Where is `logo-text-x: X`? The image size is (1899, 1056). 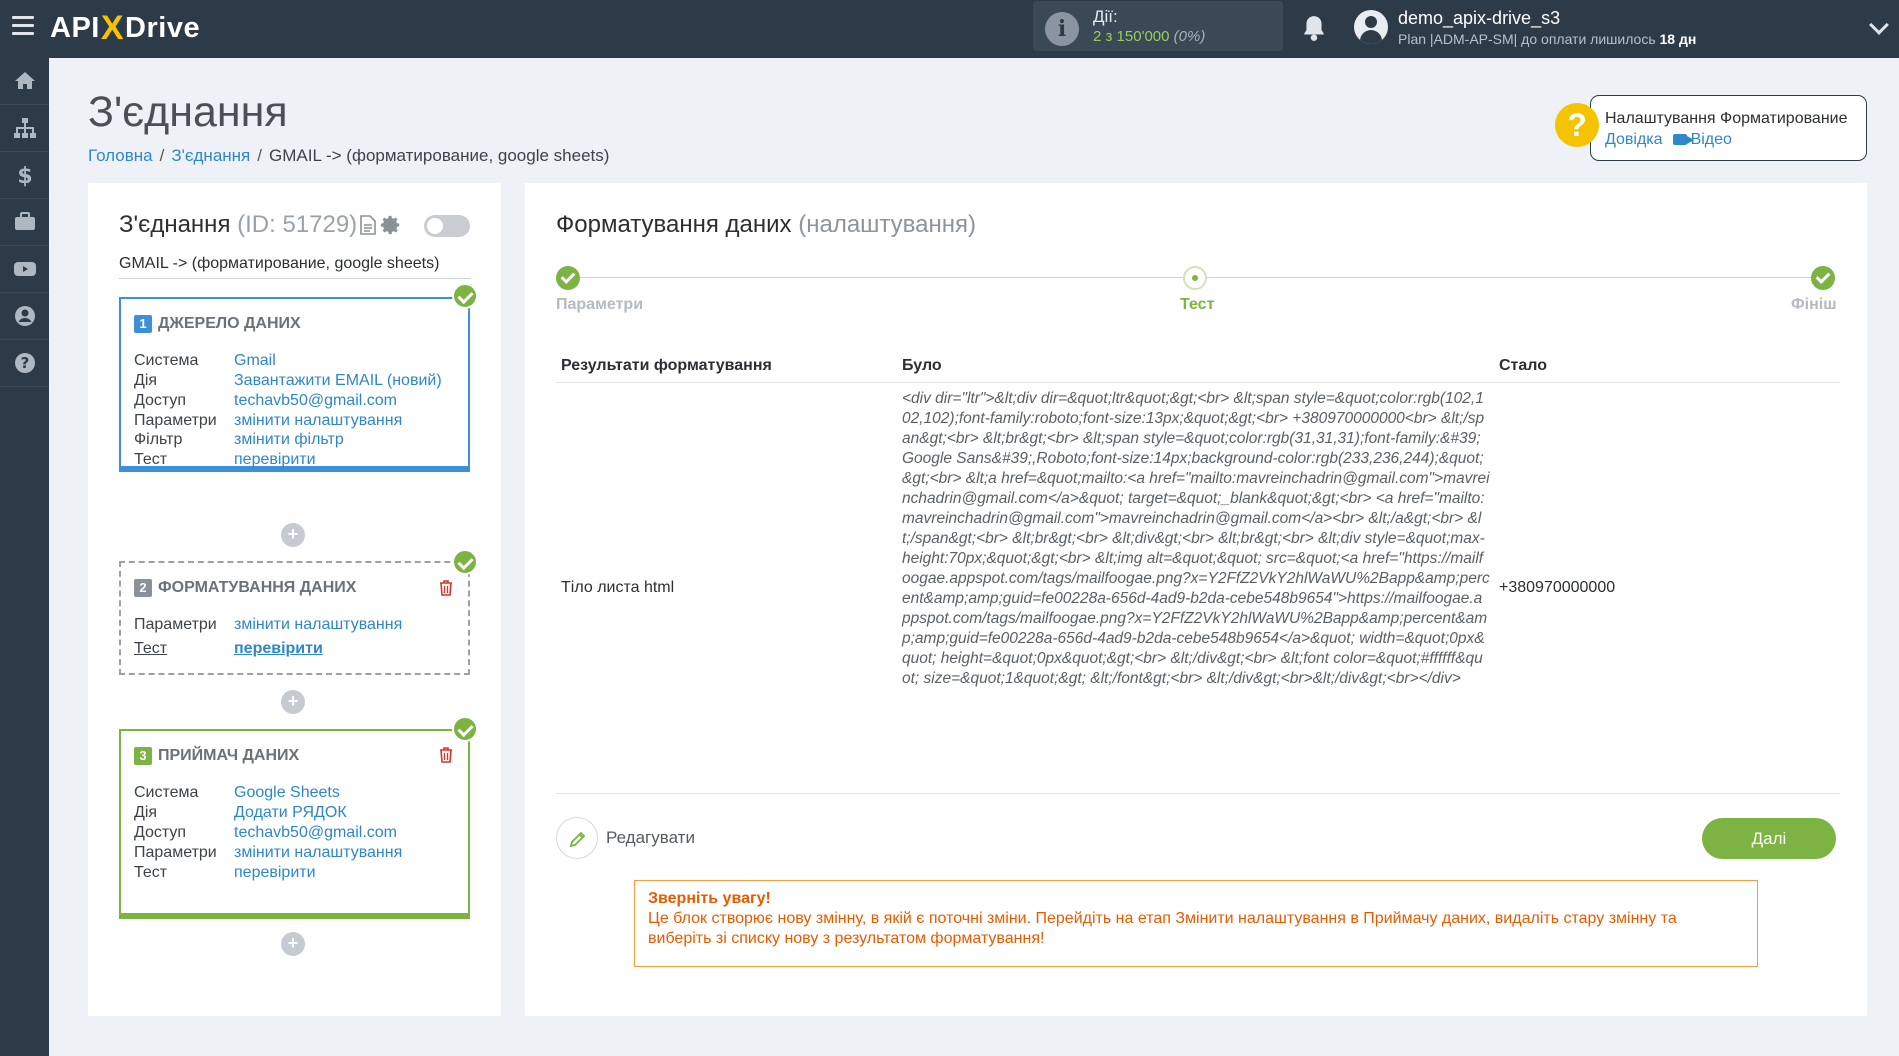
logo-text-x: X is located at coordinates (112, 27).